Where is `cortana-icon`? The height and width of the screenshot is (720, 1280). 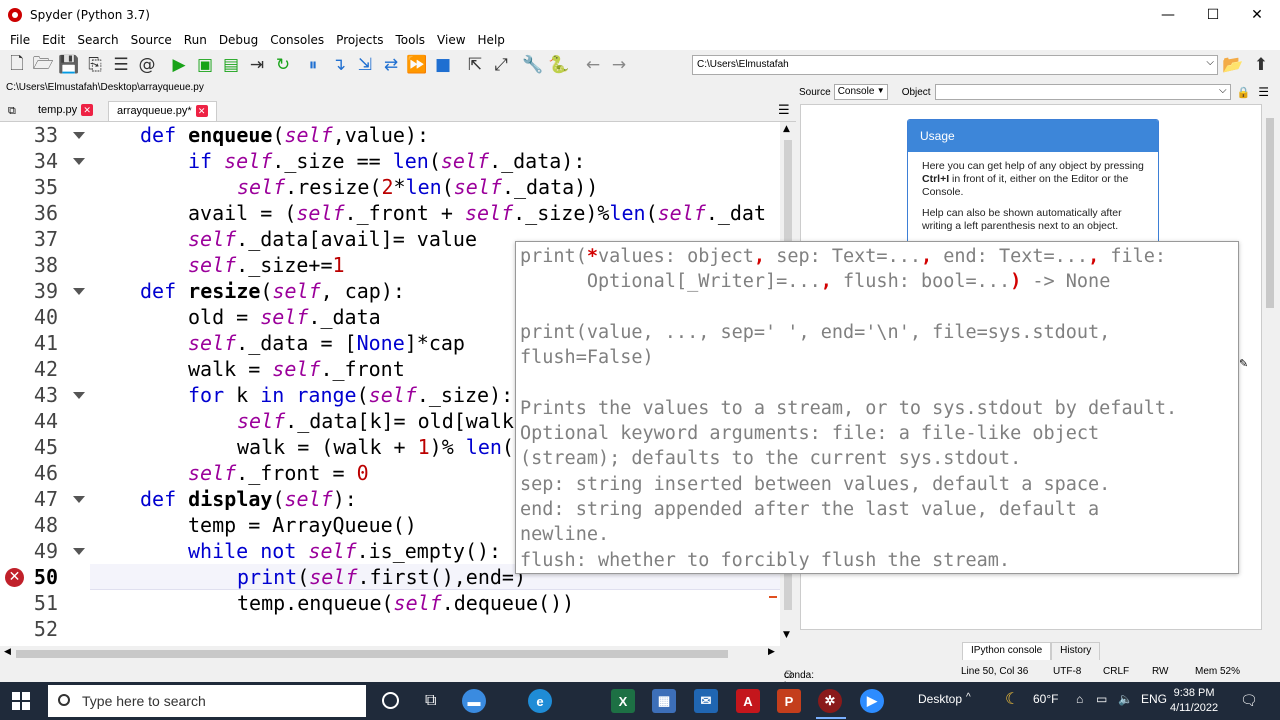 cortana-icon is located at coordinates (390, 700).